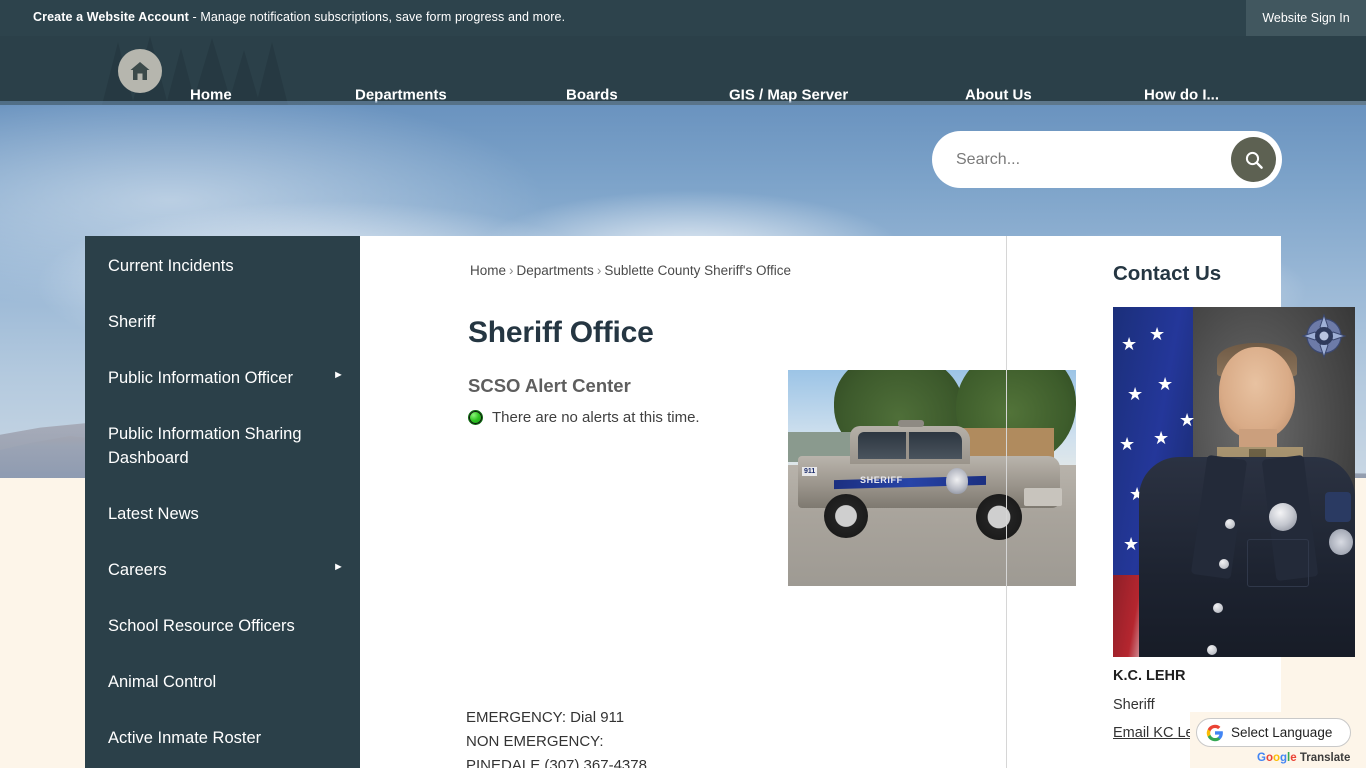 This screenshot has width=1366, height=768. Describe the element at coordinates (223, 738) in the screenshot. I see `sidebar-item-active-inmate-roster: Active Inmate Roster` at that location.